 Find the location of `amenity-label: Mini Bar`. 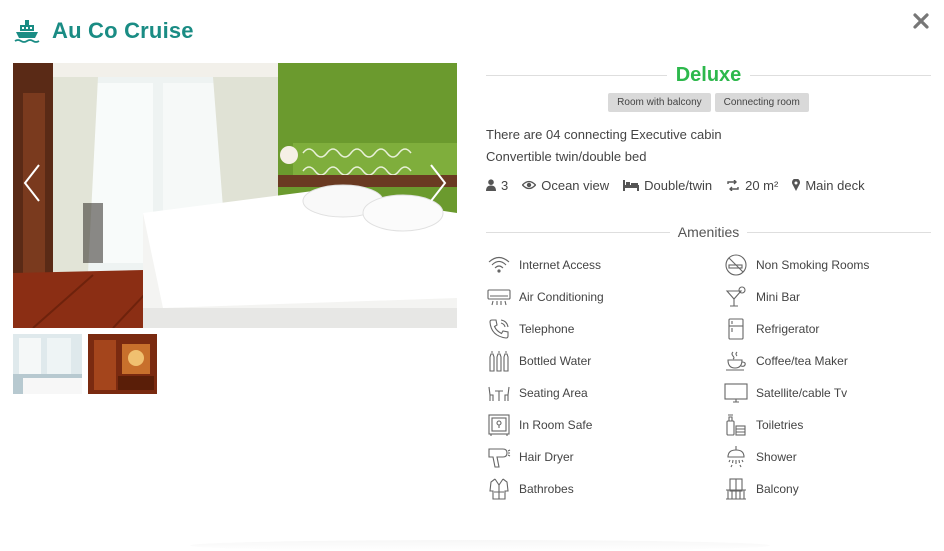

amenity-label: Mini Bar is located at coordinates (778, 297).